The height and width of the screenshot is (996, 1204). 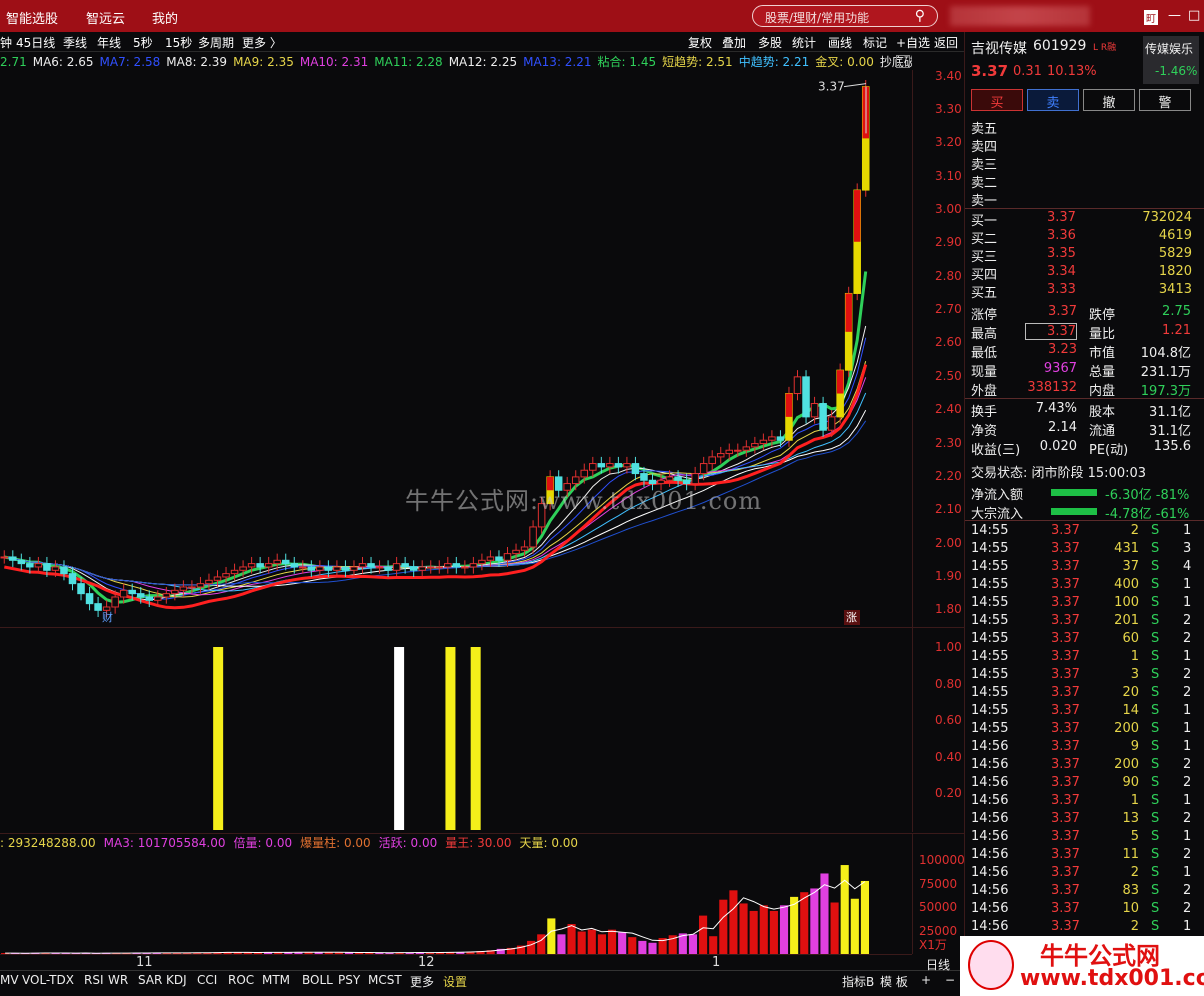 What do you see at coordinates (990, 872) in the screenshot?
I see `tick-time: 14:56` at bounding box center [990, 872].